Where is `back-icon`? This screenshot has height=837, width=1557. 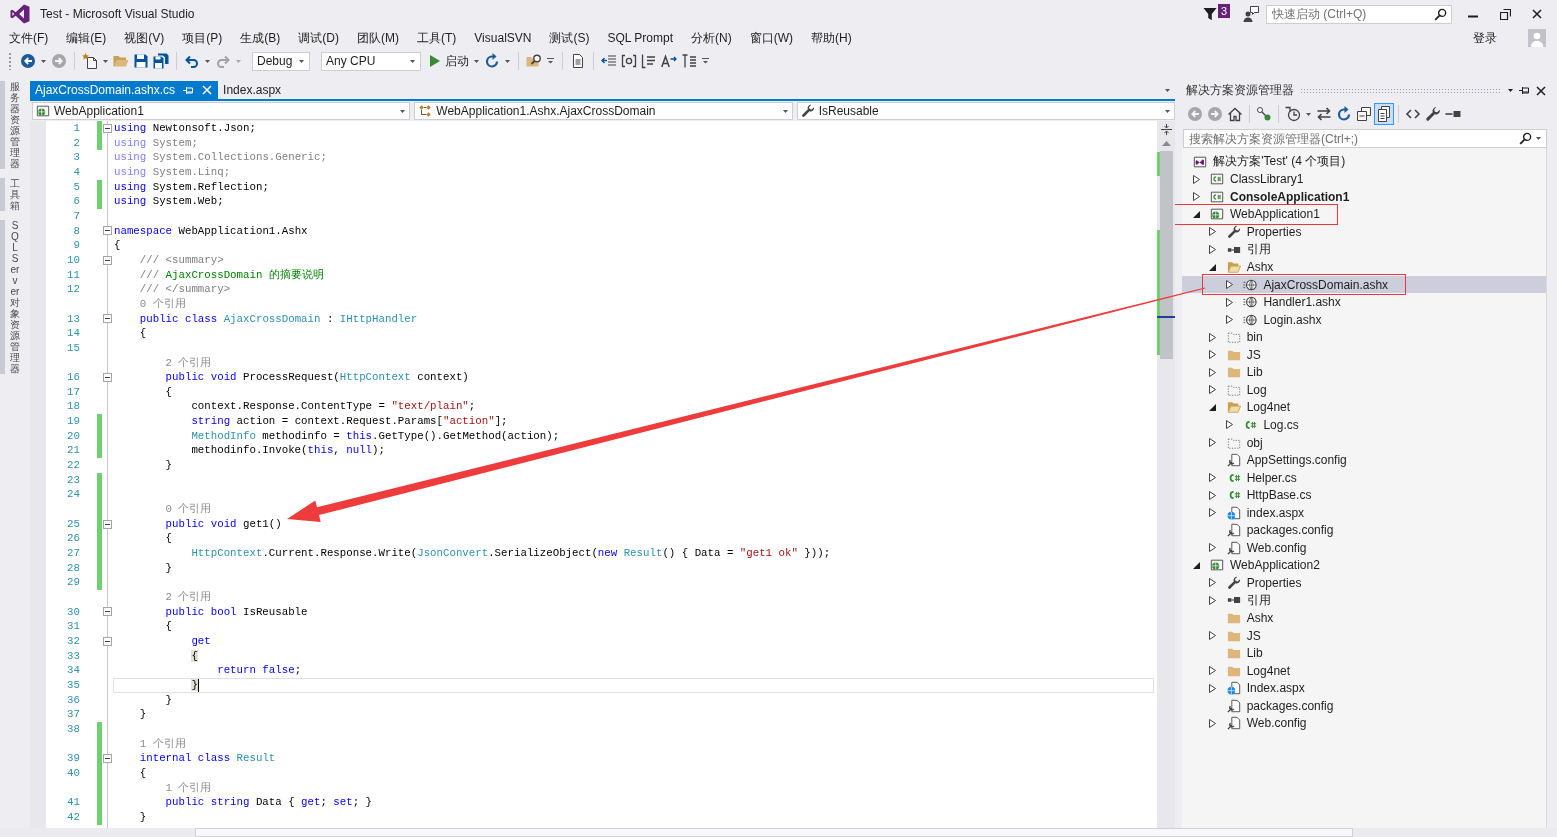 back-icon is located at coordinates (28, 61).